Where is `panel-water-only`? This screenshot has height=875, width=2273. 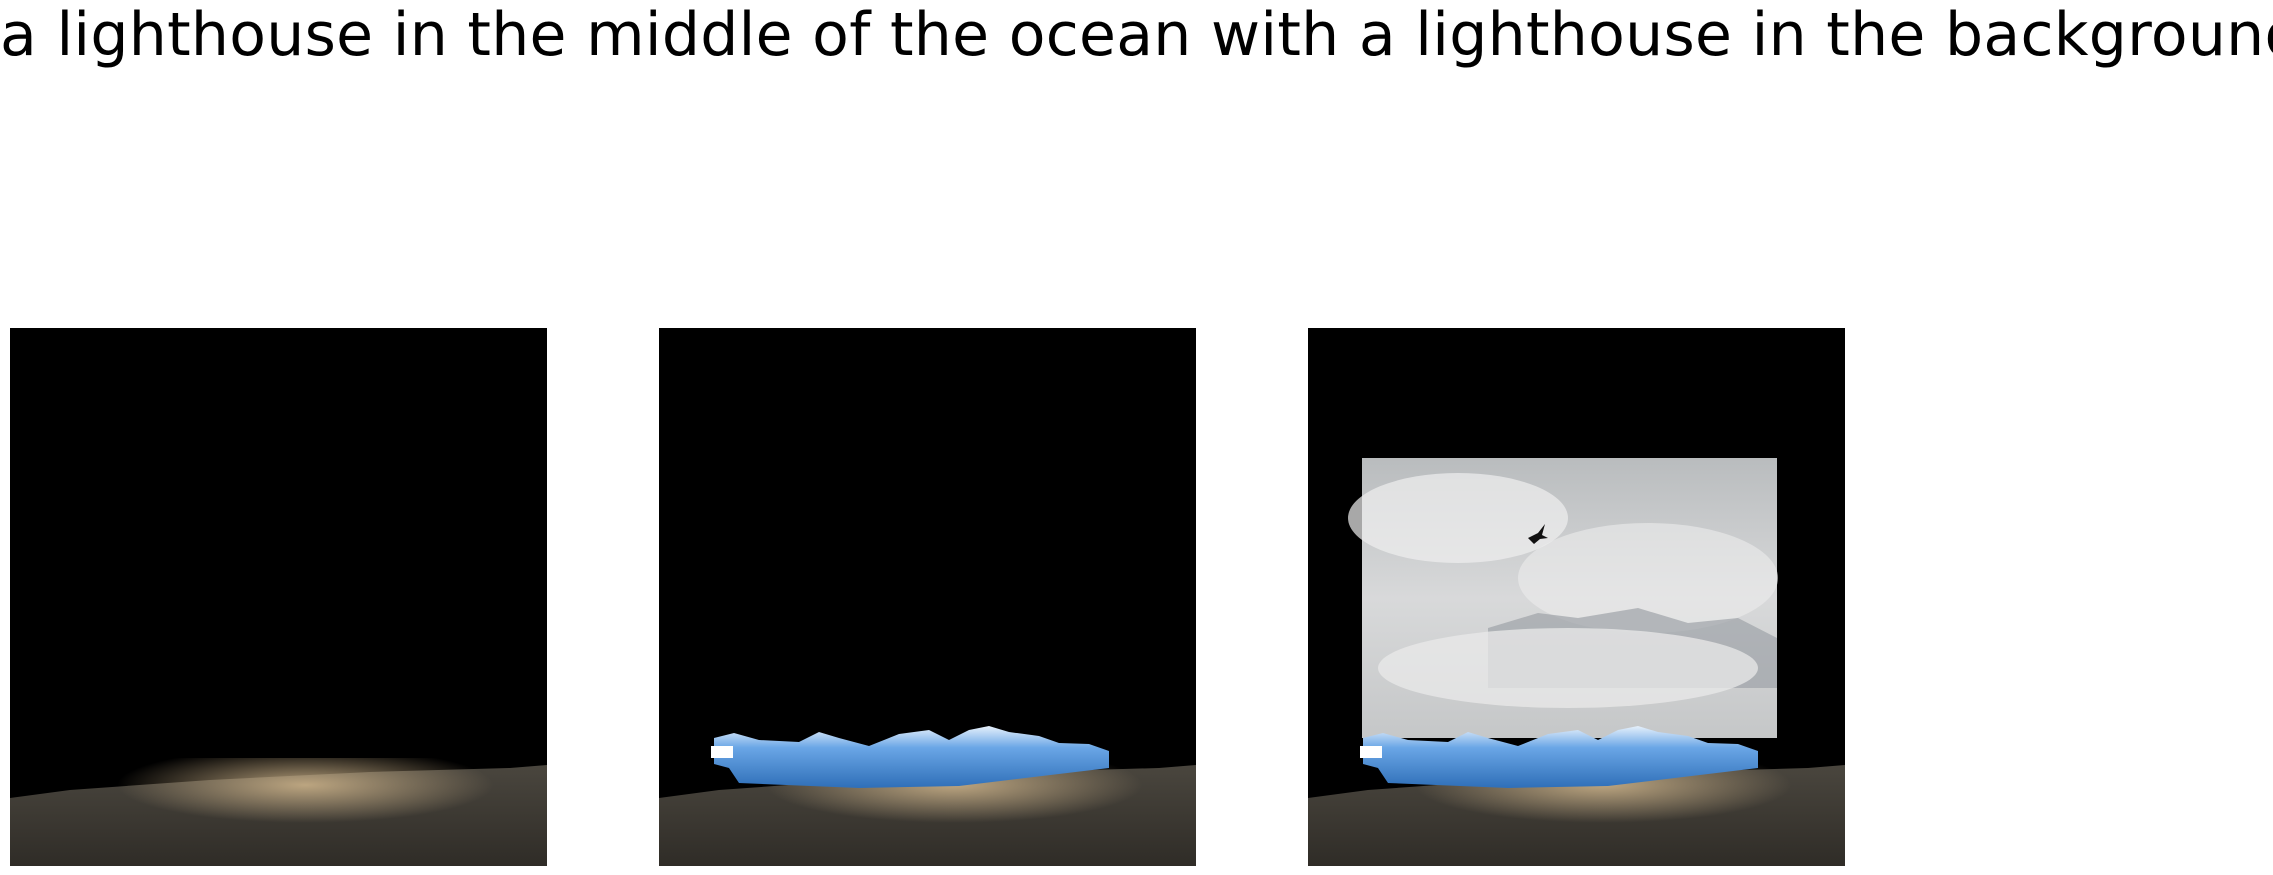 panel-water-only is located at coordinates (278, 597).